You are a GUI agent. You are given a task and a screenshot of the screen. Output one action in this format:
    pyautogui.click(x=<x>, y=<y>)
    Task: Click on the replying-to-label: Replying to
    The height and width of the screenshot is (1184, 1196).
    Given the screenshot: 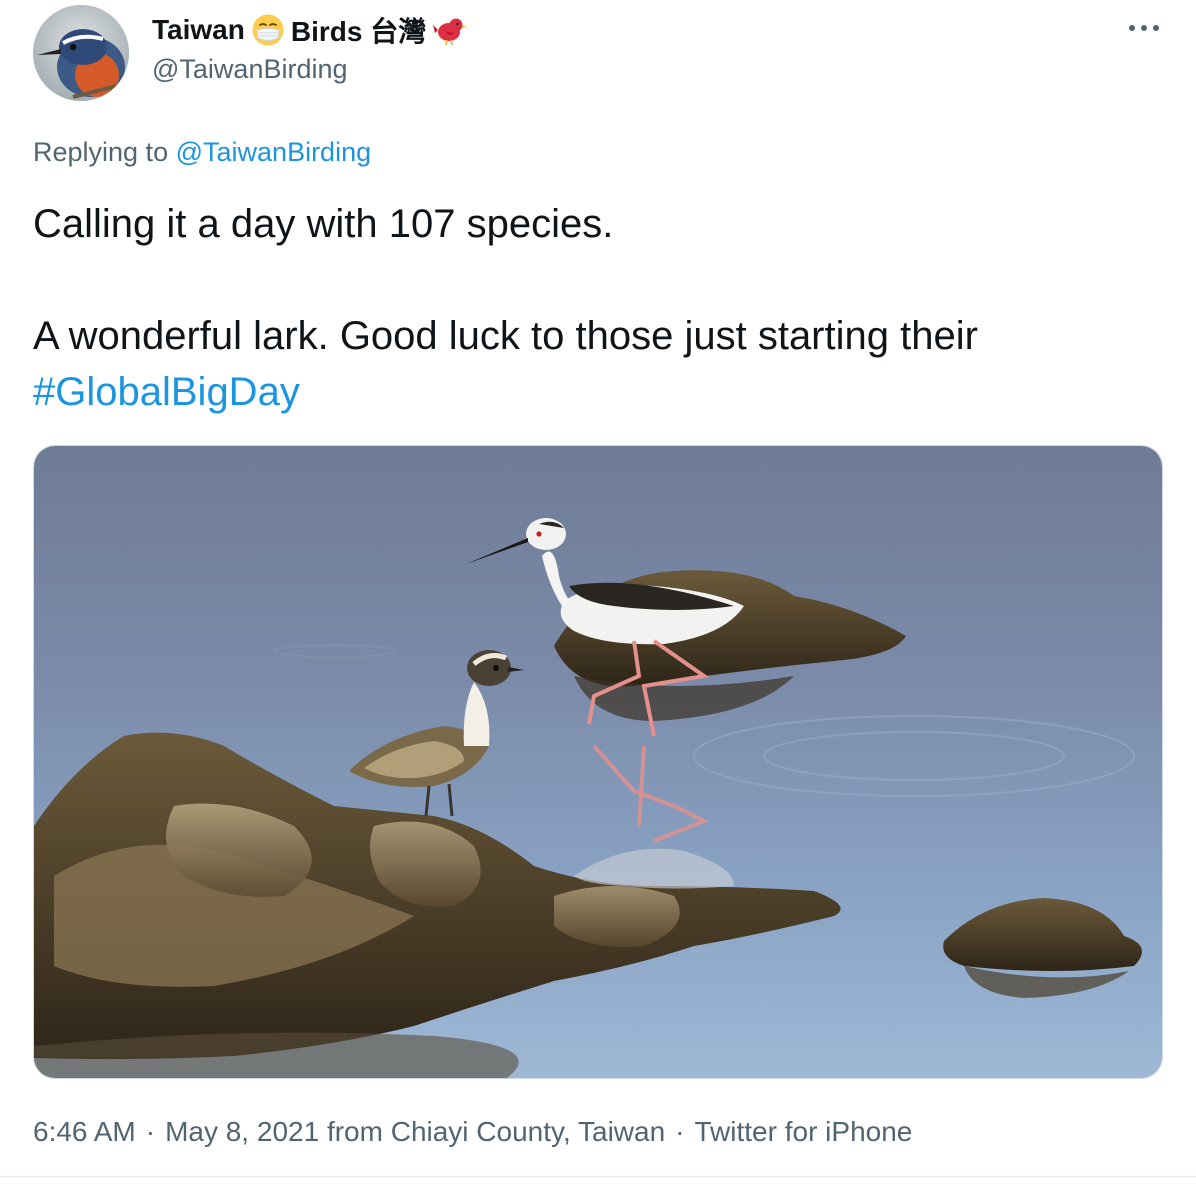 What is the action you would take?
    pyautogui.click(x=101, y=152)
    